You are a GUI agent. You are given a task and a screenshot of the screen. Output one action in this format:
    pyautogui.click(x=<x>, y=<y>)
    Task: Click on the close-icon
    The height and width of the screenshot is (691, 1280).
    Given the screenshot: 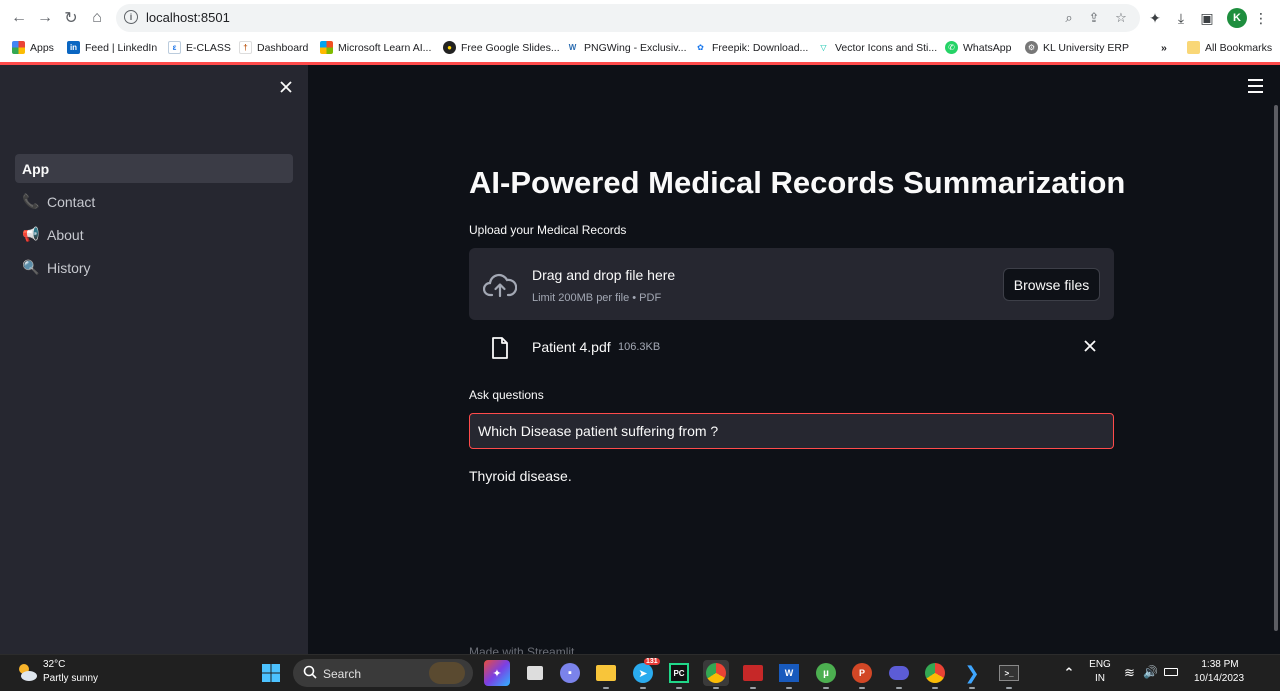 What is the action you would take?
    pyautogui.click(x=1090, y=346)
    